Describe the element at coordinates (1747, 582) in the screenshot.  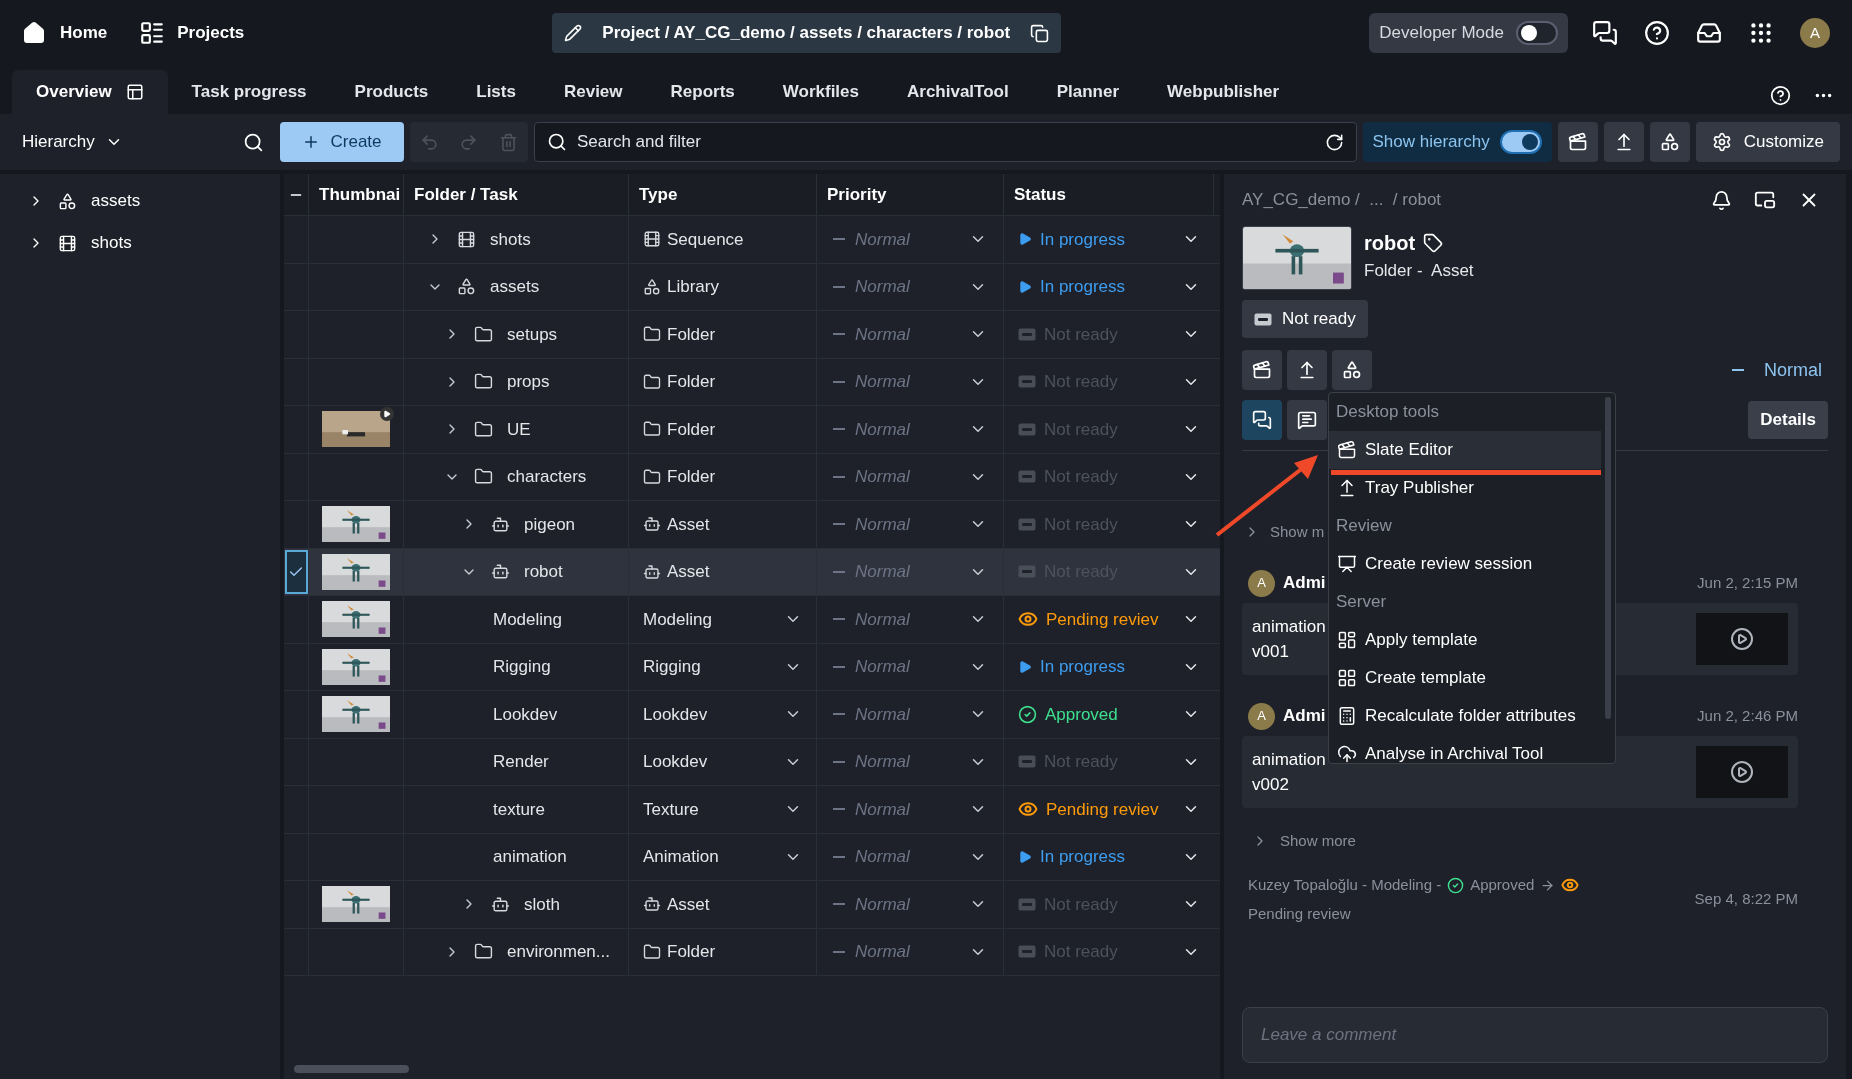
I see `comment-date: Jun 2, 2:15 PM` at that location.